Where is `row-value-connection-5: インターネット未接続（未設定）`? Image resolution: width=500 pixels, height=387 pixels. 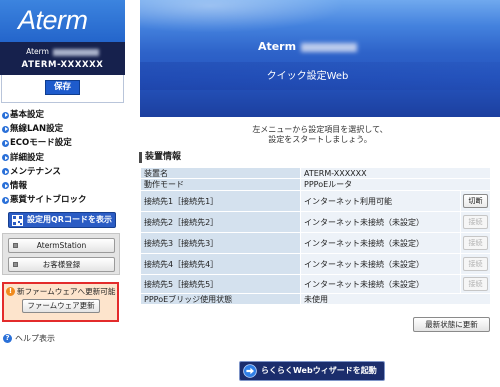
row-value-connection-5: インターネット未接続（未設定） is located at coordinates (380, 284).